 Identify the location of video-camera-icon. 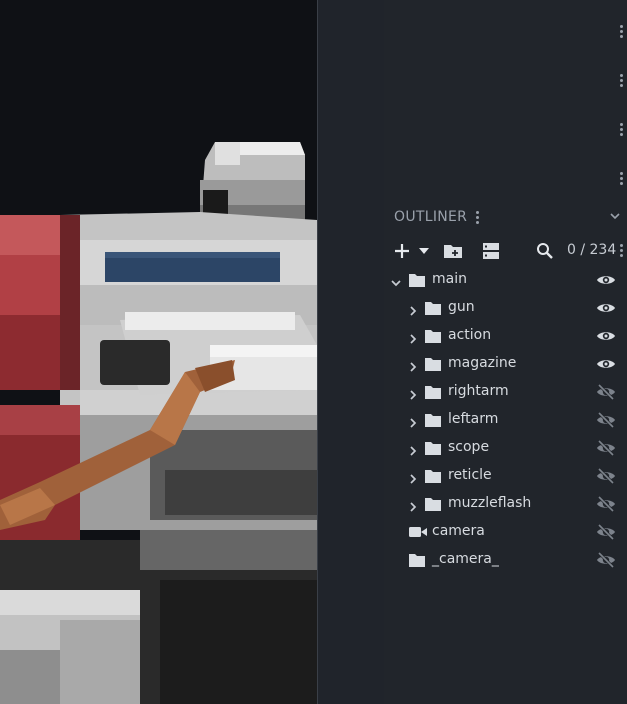
(417, 532).